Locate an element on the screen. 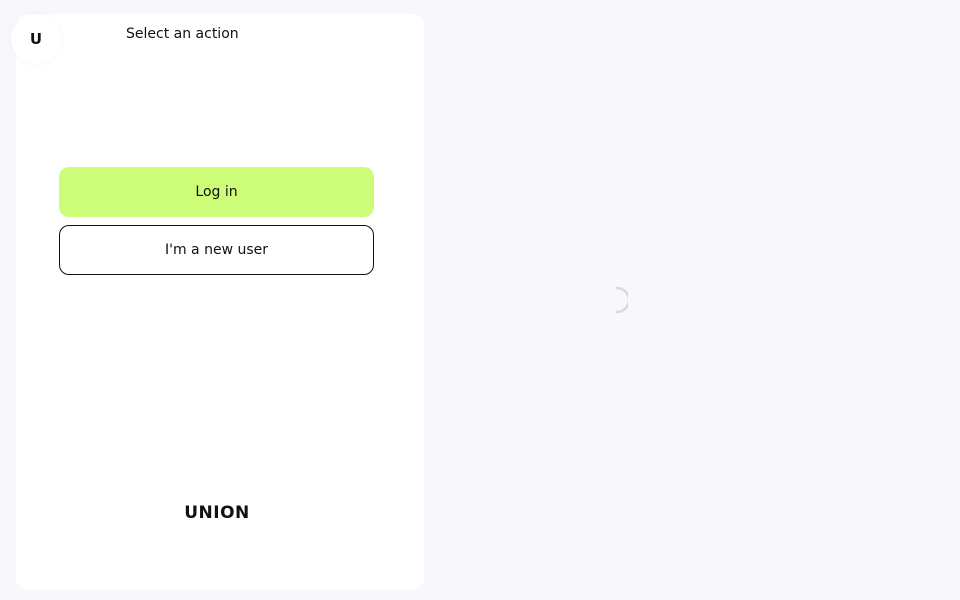 This screenshot has width=960, height=600. loading-spinner-icon is located at coordinates (621, 300).